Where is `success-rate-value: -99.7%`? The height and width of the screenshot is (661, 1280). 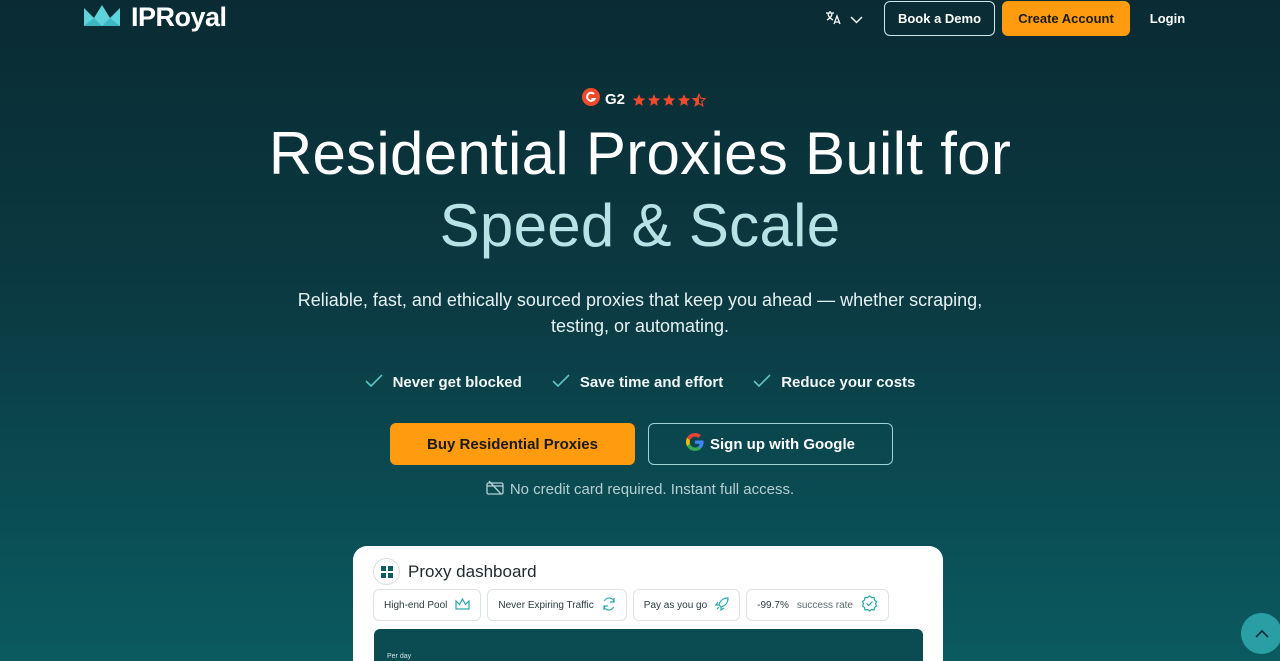
success-rate-value: -99.7% is located at coordinates (773, 605).